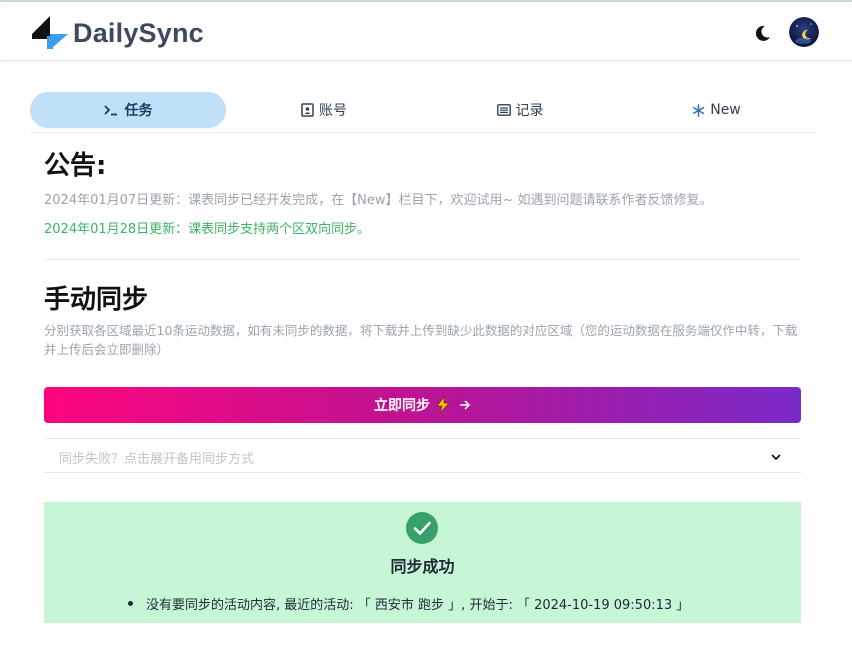 Image resolution: width=852 pixels, height=653 pixels. What do you see at coordinates (96, 300) in the screenshot?
I see `manual-sync-title: 手动同步` at bounding box center [96, 300].